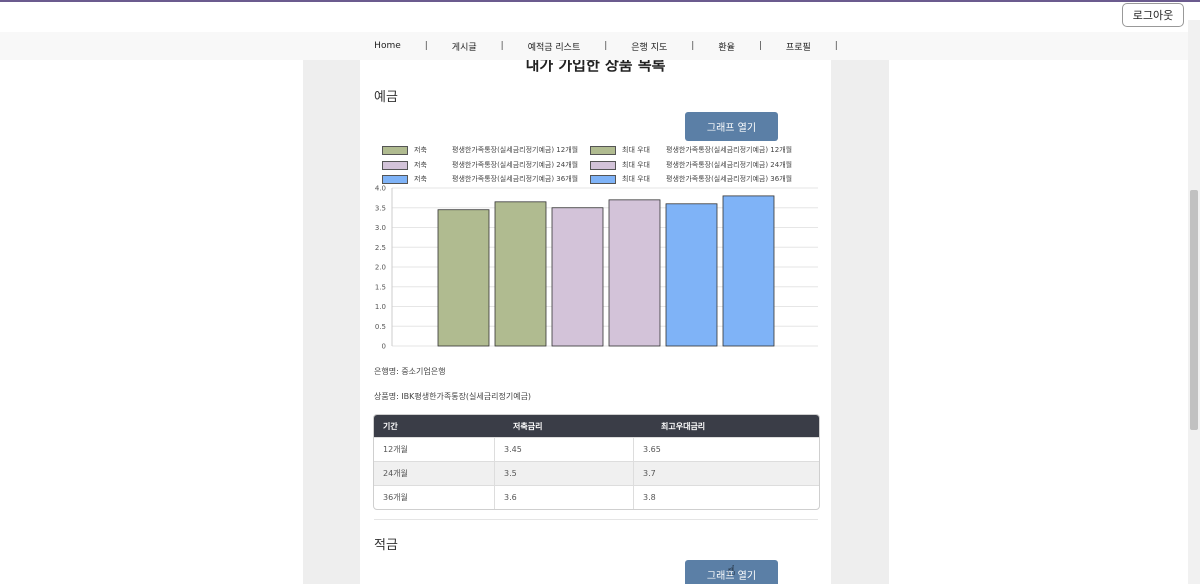 Image resolution: width=1200 pixels, height=584 pixels. Describe the element at coordinates (649, 46) in the screenshot. I see `nav-bank-map: 은행 지도` at that location.